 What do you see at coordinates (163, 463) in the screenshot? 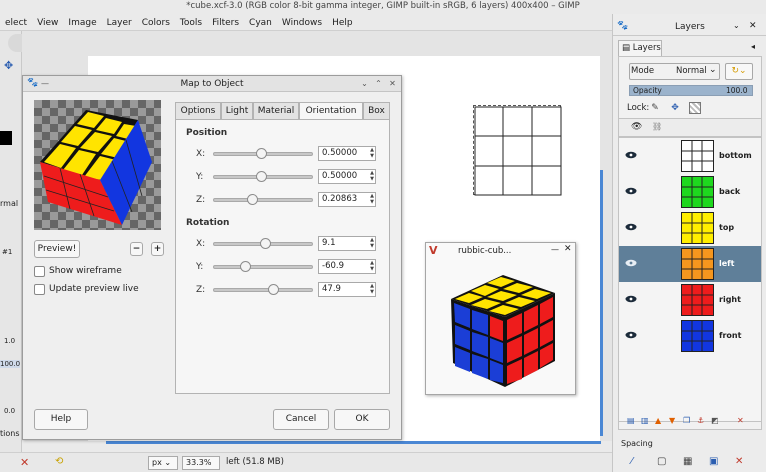
I see `unit-select: px ⌄` at bounding box center [163, 463].